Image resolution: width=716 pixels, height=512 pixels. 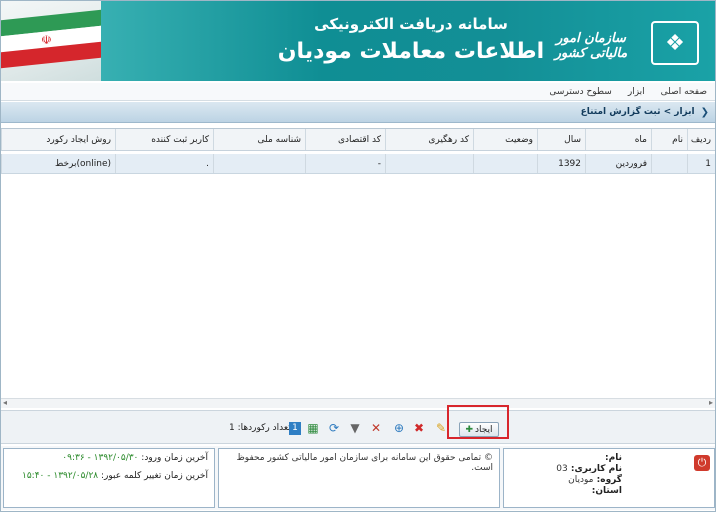 What do you see at coordinates (313, 428) in the screenshot?
I see `excel-export-icon: ▦` at bounding box center [313, 428].